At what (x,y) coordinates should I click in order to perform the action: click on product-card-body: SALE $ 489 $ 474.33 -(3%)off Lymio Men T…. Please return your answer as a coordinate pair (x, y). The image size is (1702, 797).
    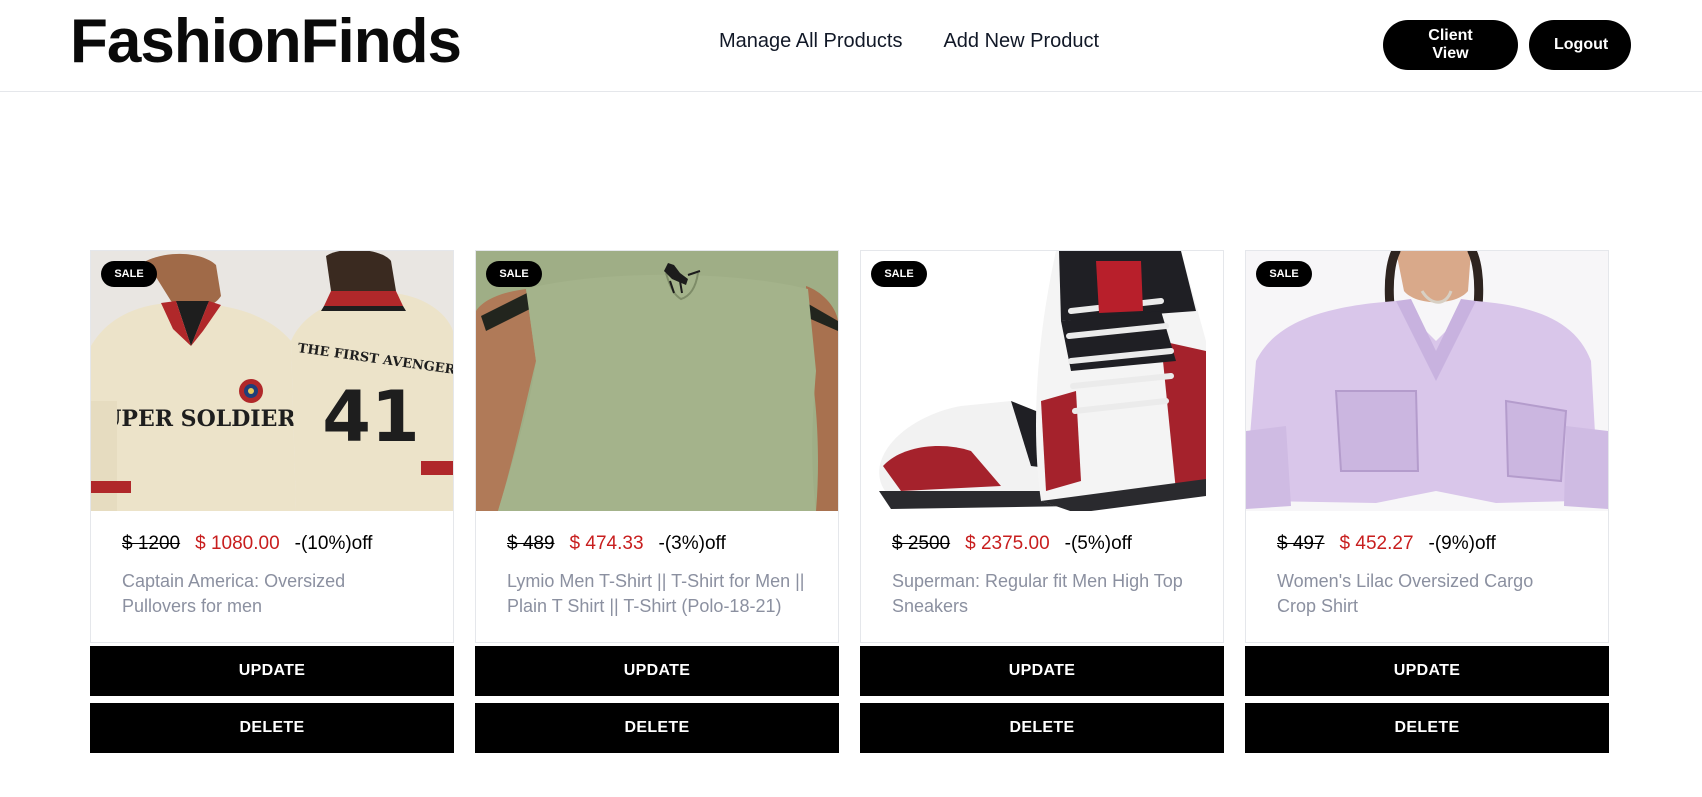
    Looking at the image, I should click on (657, 446).